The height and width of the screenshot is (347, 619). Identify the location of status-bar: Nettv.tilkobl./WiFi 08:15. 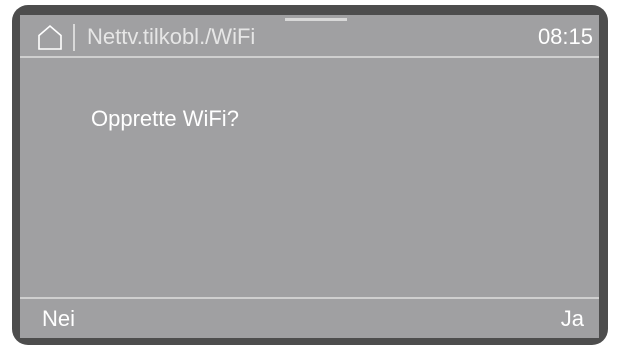
(309, 35).